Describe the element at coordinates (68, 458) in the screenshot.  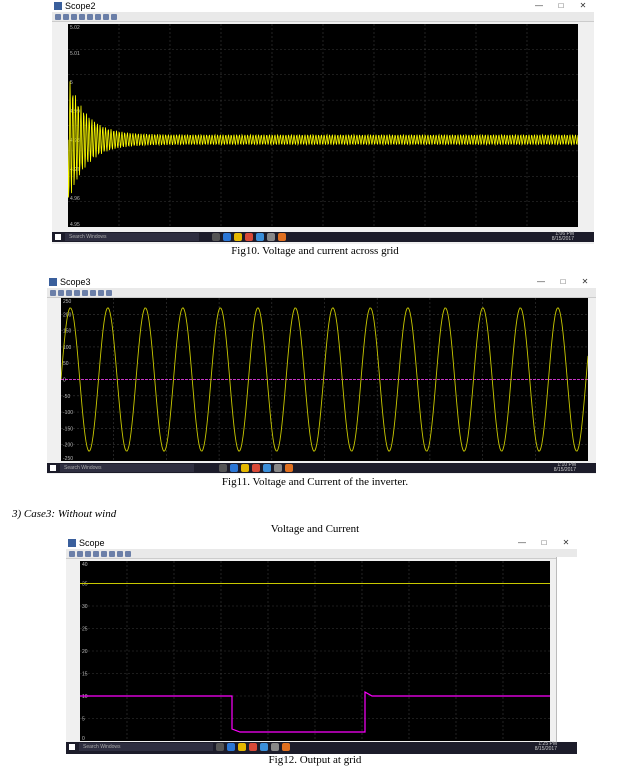
I see `y-tick-label: -250` at that location.